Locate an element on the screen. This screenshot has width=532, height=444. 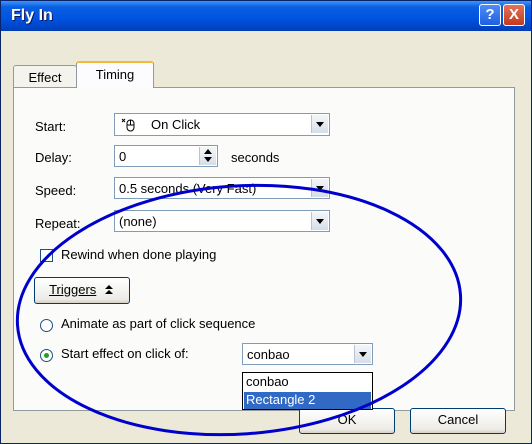
start-on-click-label: Start effect on click of: is located at coordinates (125, 353).